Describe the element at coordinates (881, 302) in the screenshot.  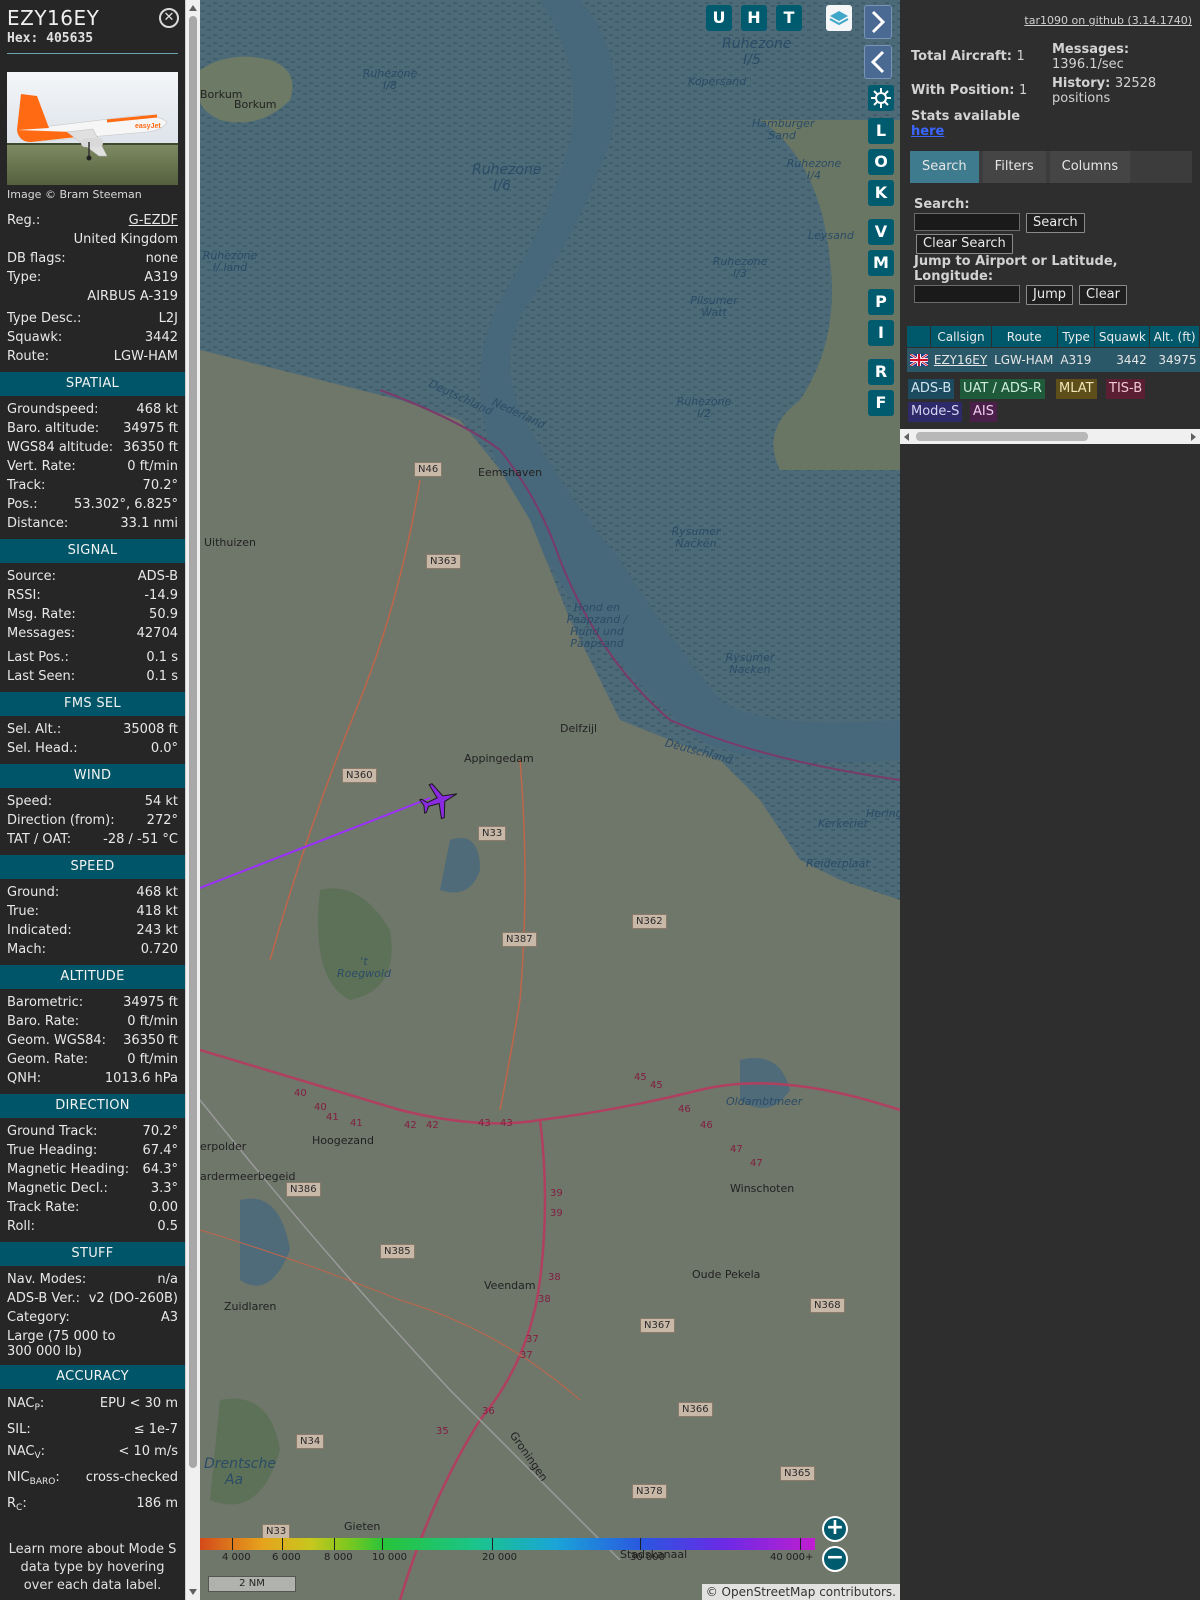
I see `map-button-p: P` at that location.